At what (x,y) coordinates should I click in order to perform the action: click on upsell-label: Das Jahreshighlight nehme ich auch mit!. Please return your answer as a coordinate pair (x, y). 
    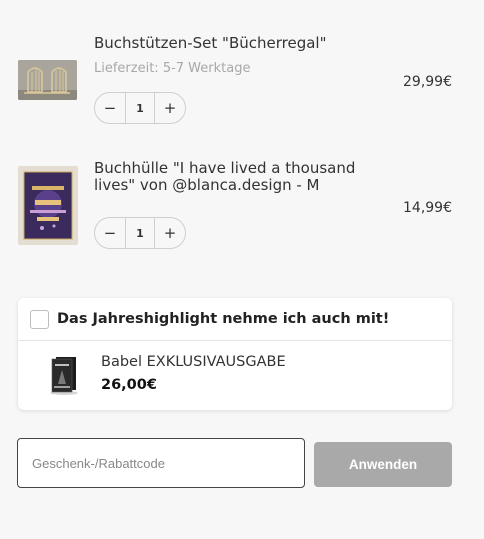
    Looking at the image, I should click on (223, 319).